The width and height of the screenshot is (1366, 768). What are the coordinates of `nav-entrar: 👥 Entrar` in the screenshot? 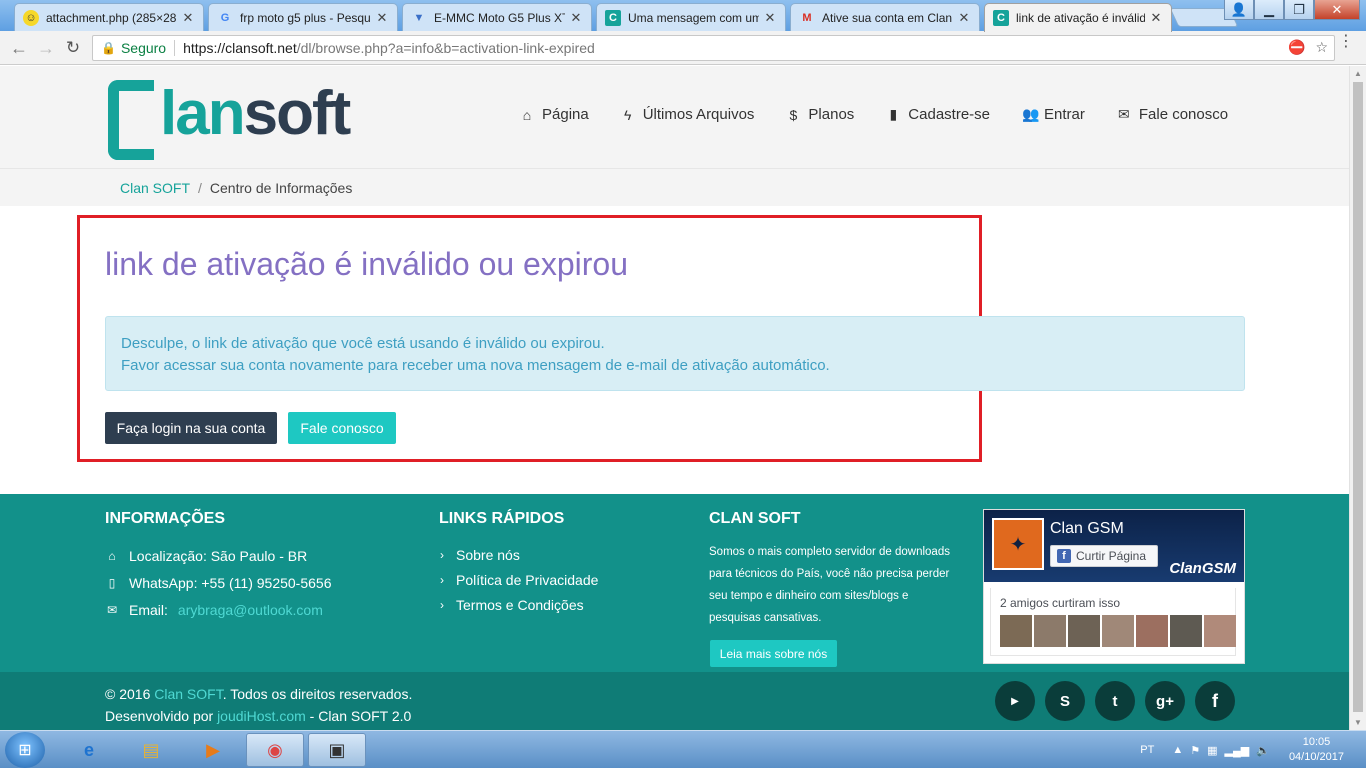 It's located at (1053, 114).